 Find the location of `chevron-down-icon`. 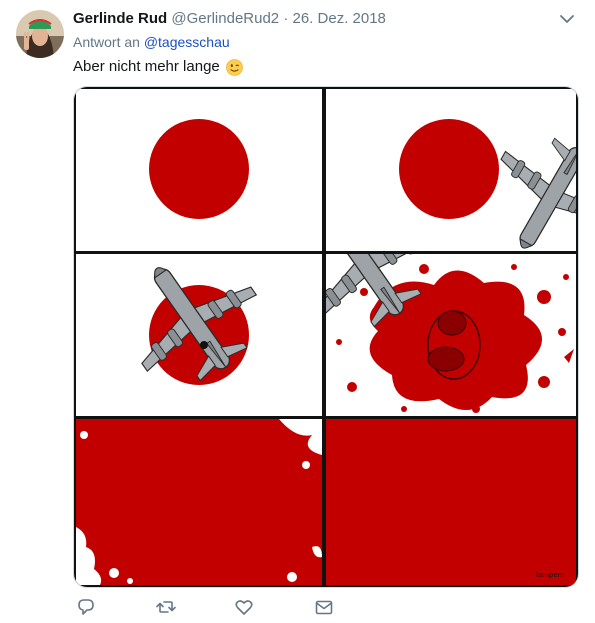

chevron-down-icon is located at coordinates (567, 19).